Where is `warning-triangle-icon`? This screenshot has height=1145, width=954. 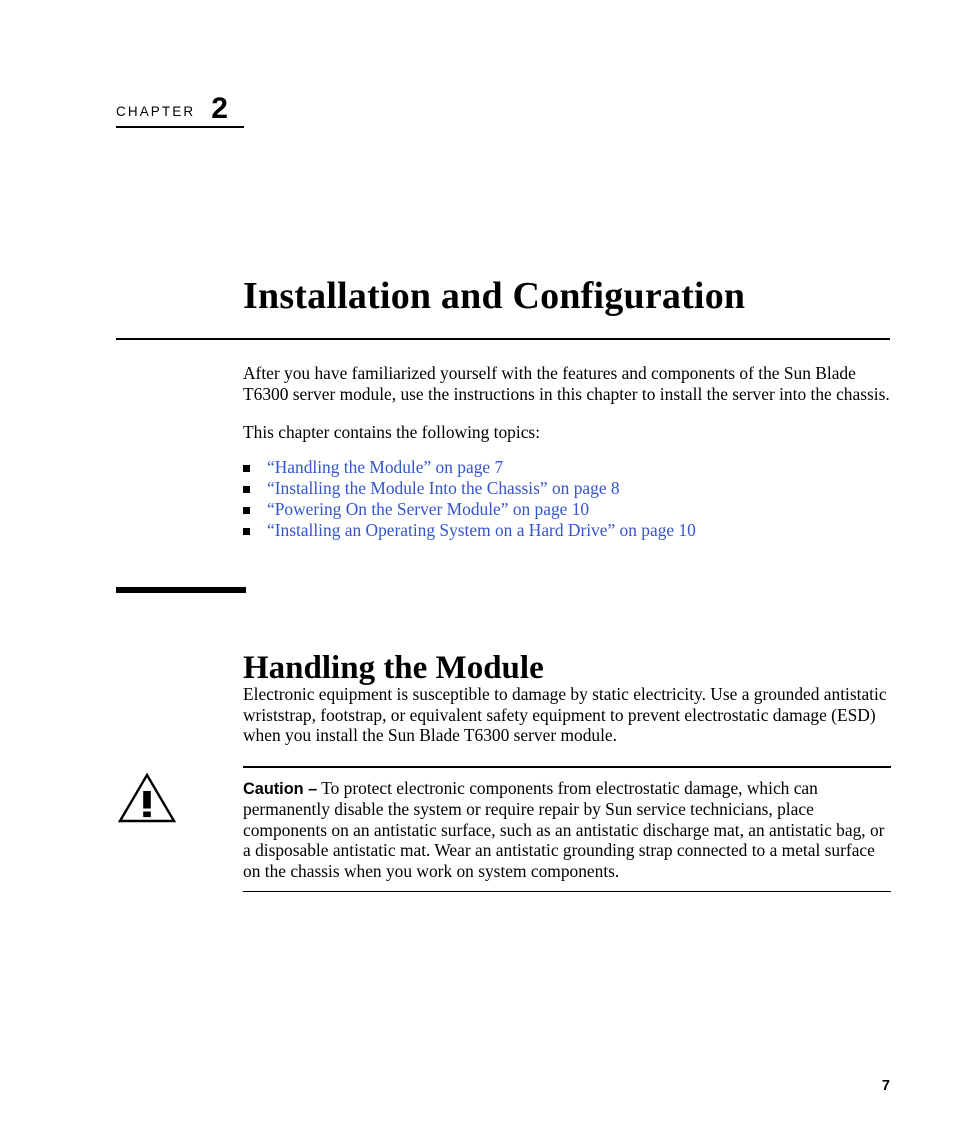
warning-triangle-icon is located at coordinates (147, 798).